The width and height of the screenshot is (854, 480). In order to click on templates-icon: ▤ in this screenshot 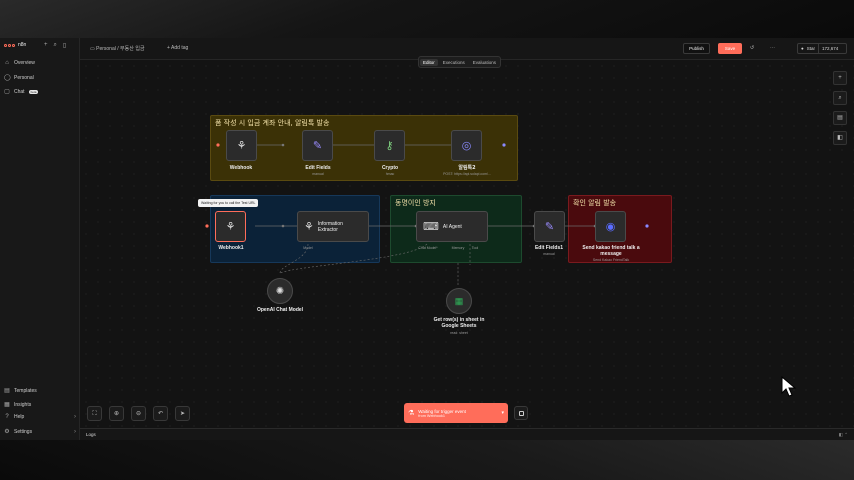, I will do `click(7, 391)`.